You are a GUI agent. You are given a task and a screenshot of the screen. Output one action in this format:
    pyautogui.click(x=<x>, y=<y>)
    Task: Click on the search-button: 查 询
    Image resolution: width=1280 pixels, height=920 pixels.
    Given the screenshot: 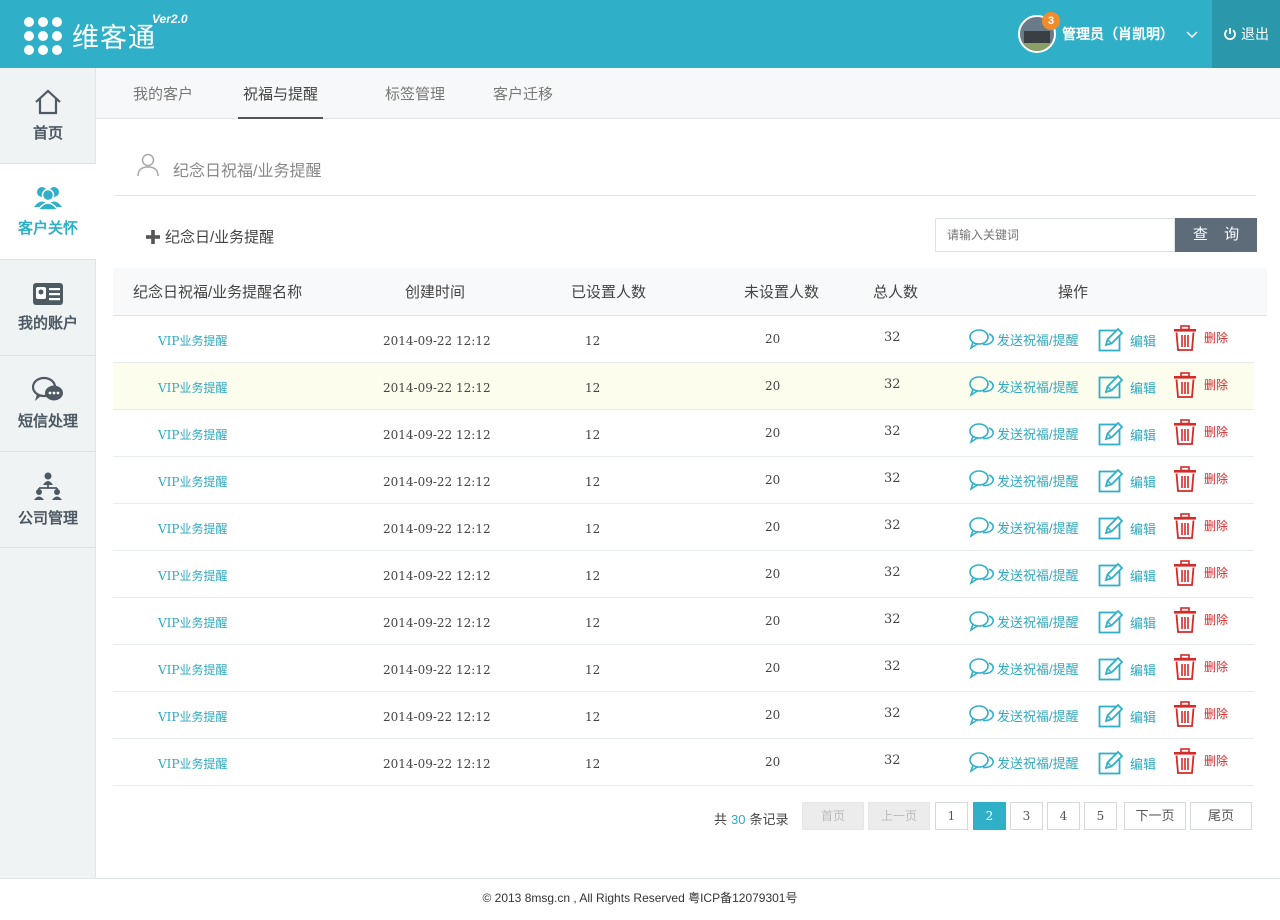 What is the action you would take?
    pyautogui.click(x=1216, y=235)
    